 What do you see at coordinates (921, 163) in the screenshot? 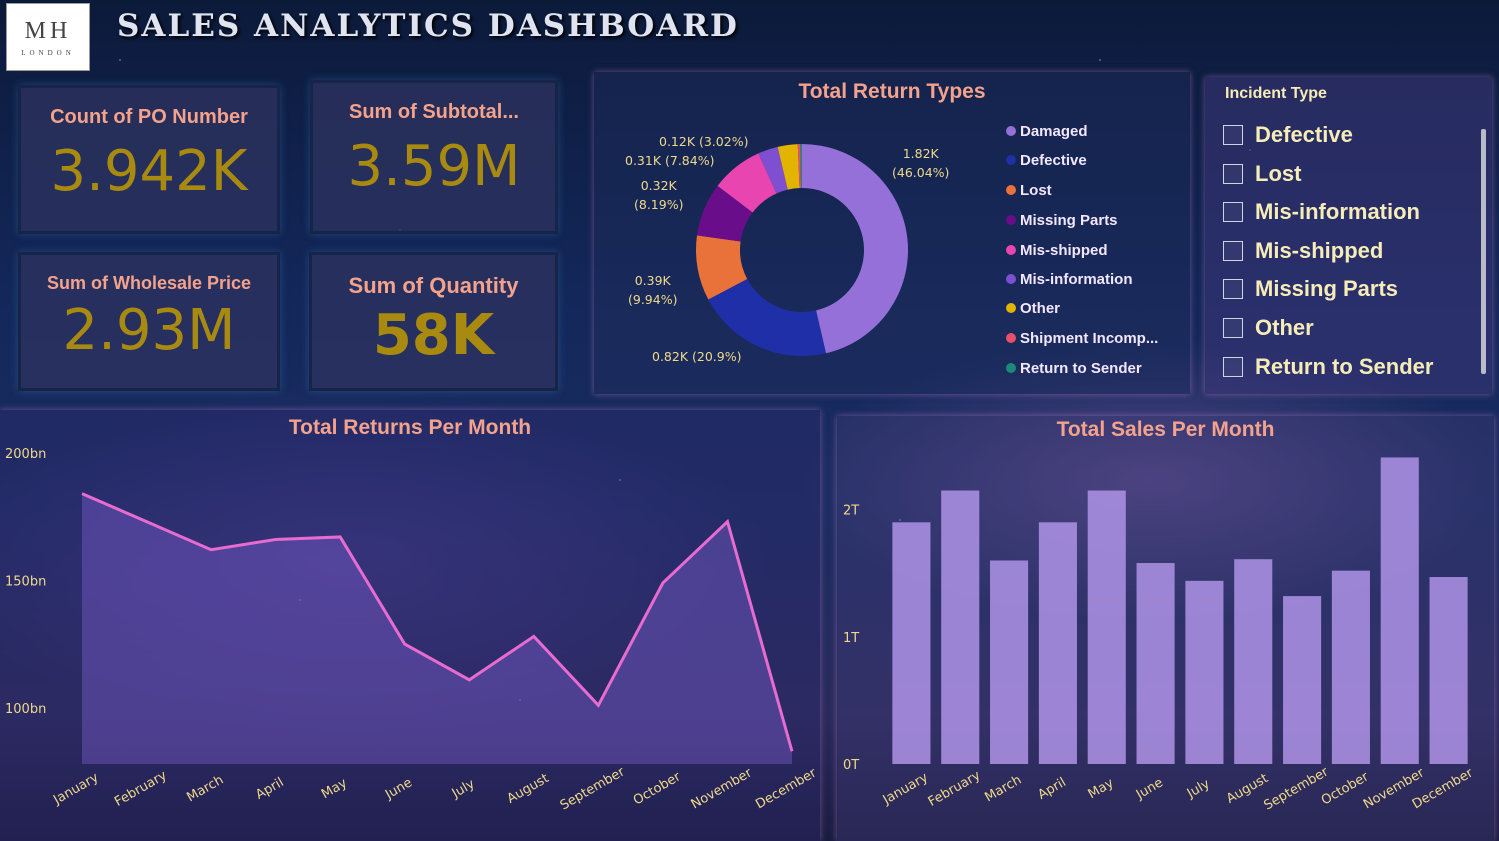
I see `data-label-damaged: 1.82K (46.04%)` at bounding box center [921, 163].